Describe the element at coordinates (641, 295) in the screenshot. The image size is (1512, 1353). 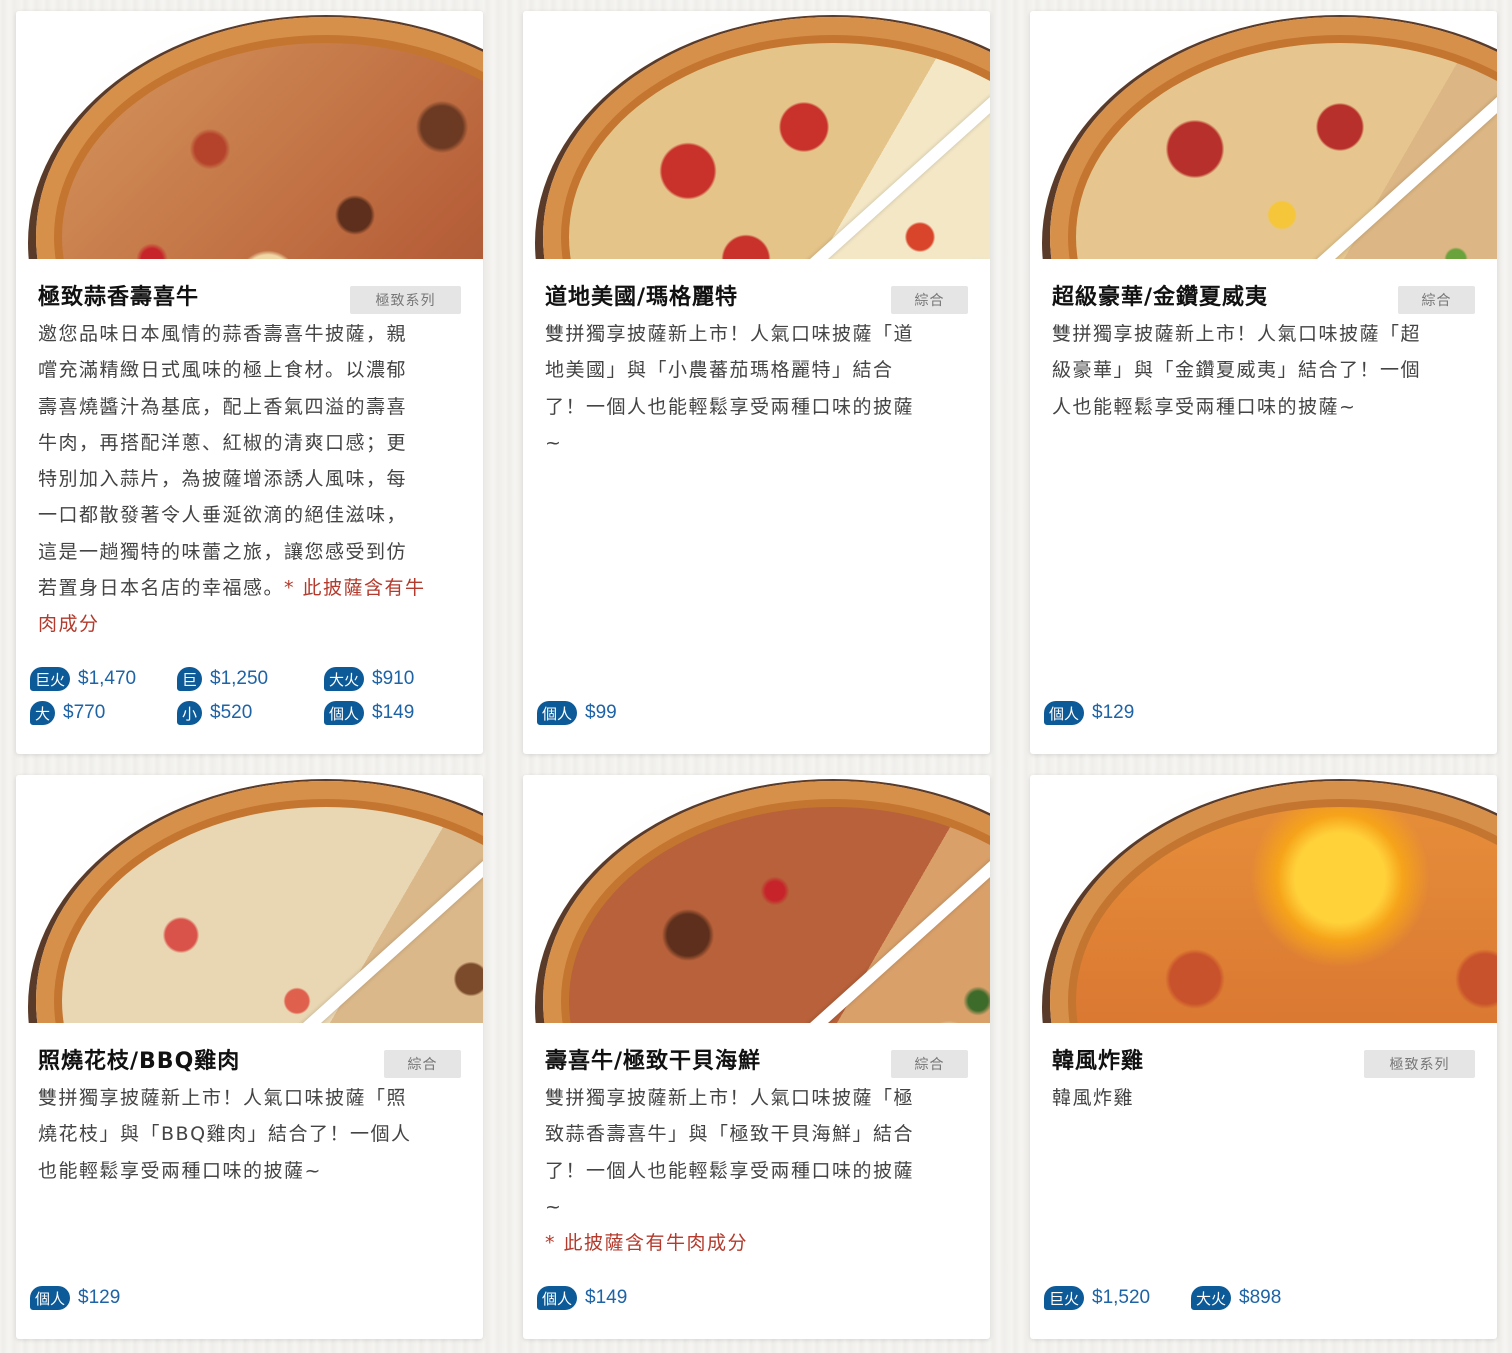
I see `product-title: 道地美國/瑪格麗特` at that location.